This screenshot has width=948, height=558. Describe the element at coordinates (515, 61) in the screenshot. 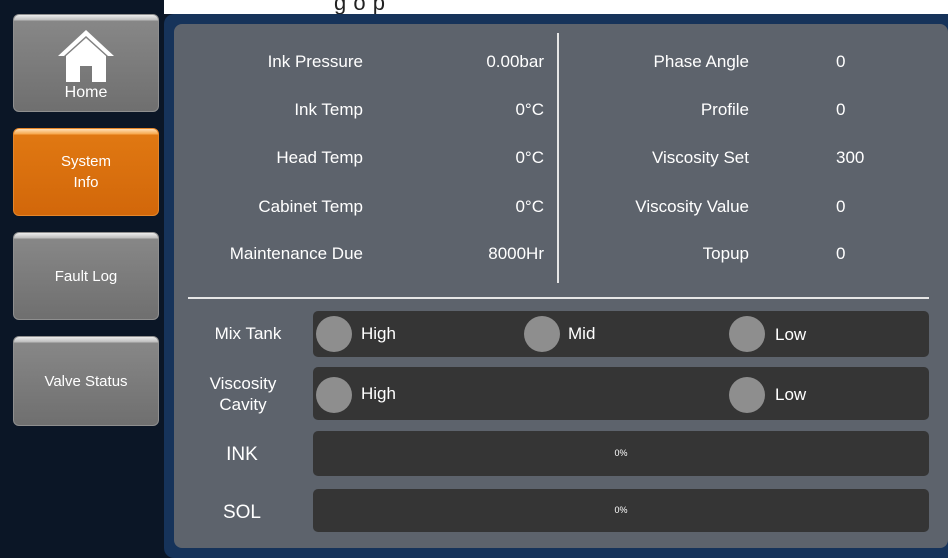

I see `ink-pressure-value: 0.00bar` at that location.